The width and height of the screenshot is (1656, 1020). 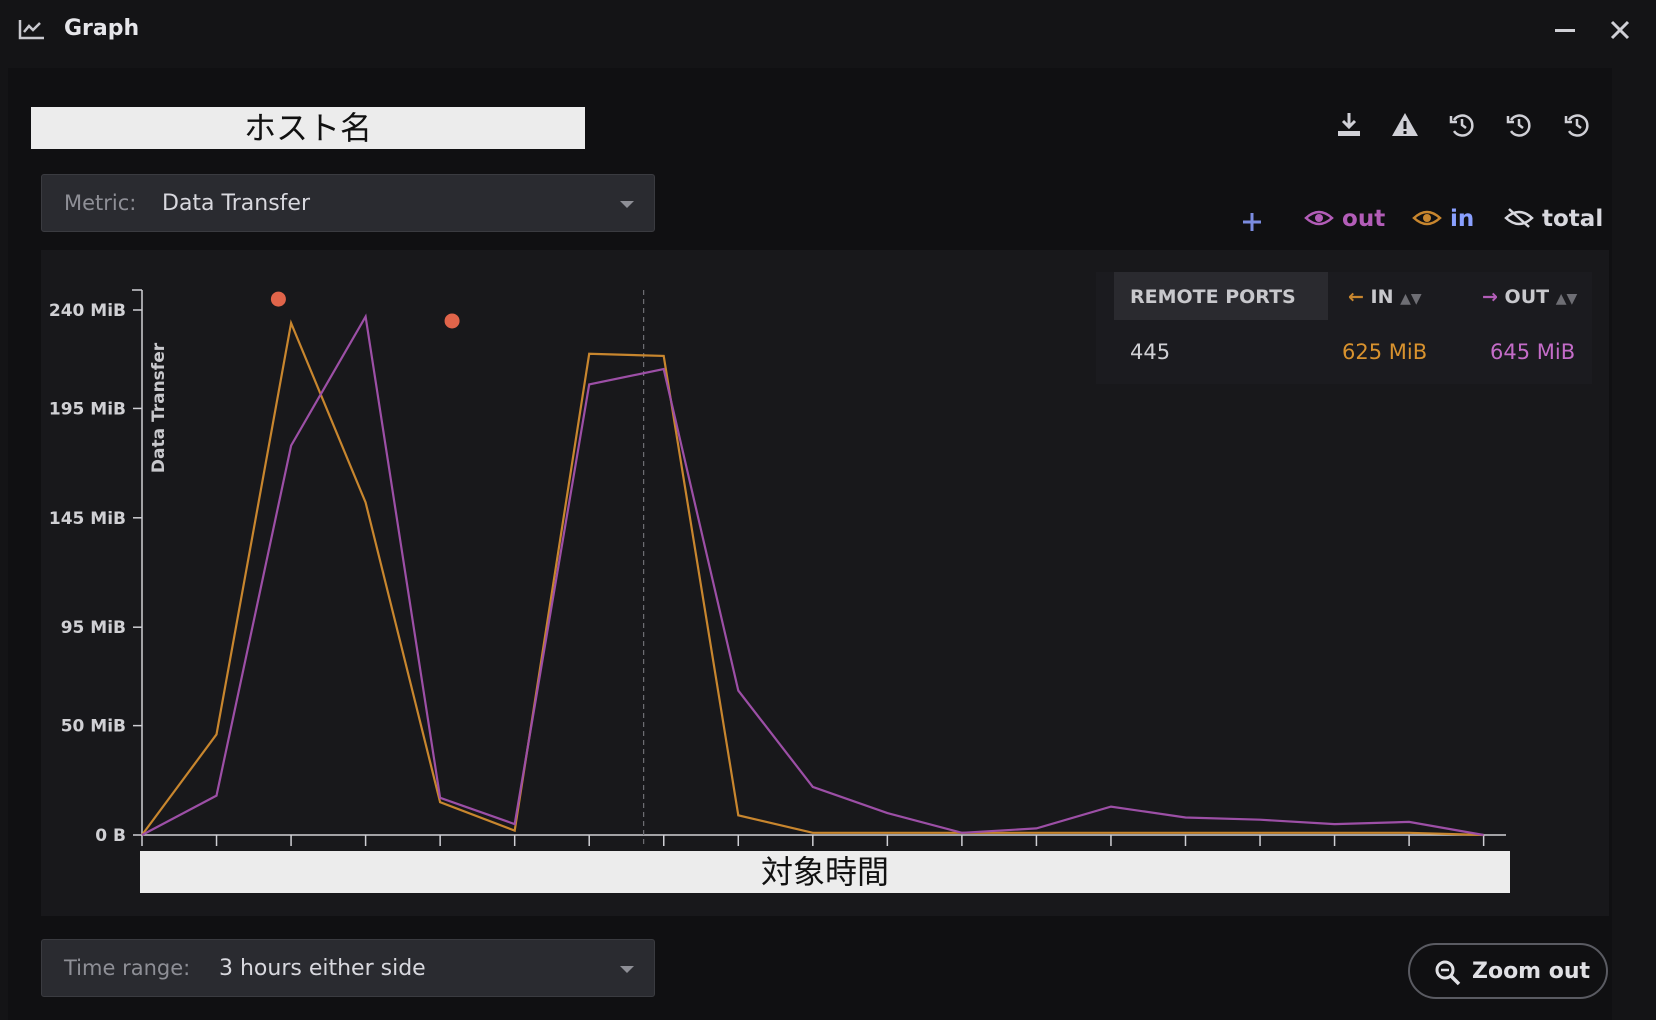 I want to click on minimize-icon, so click(x=1565, y=30).